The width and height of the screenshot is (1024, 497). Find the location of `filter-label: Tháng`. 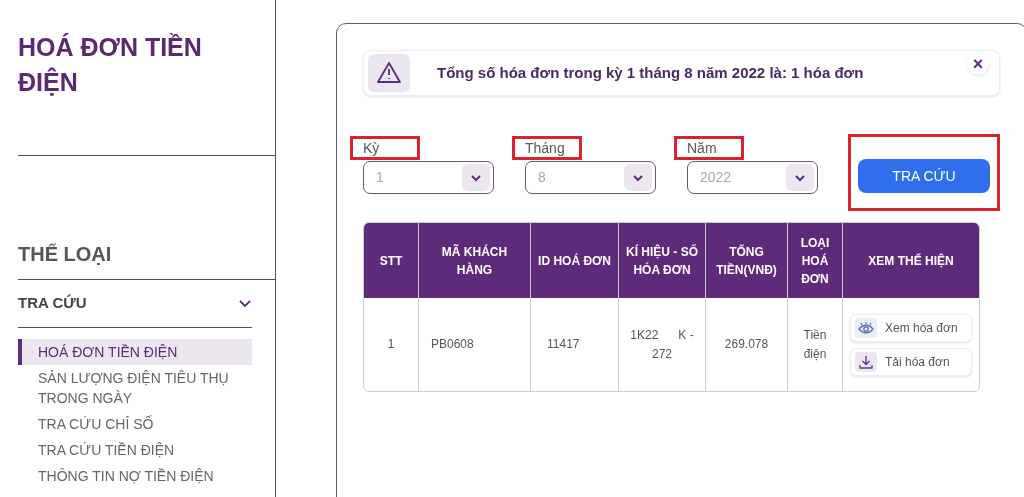

filter-label: Tháng is located at coordinates (545, 148).